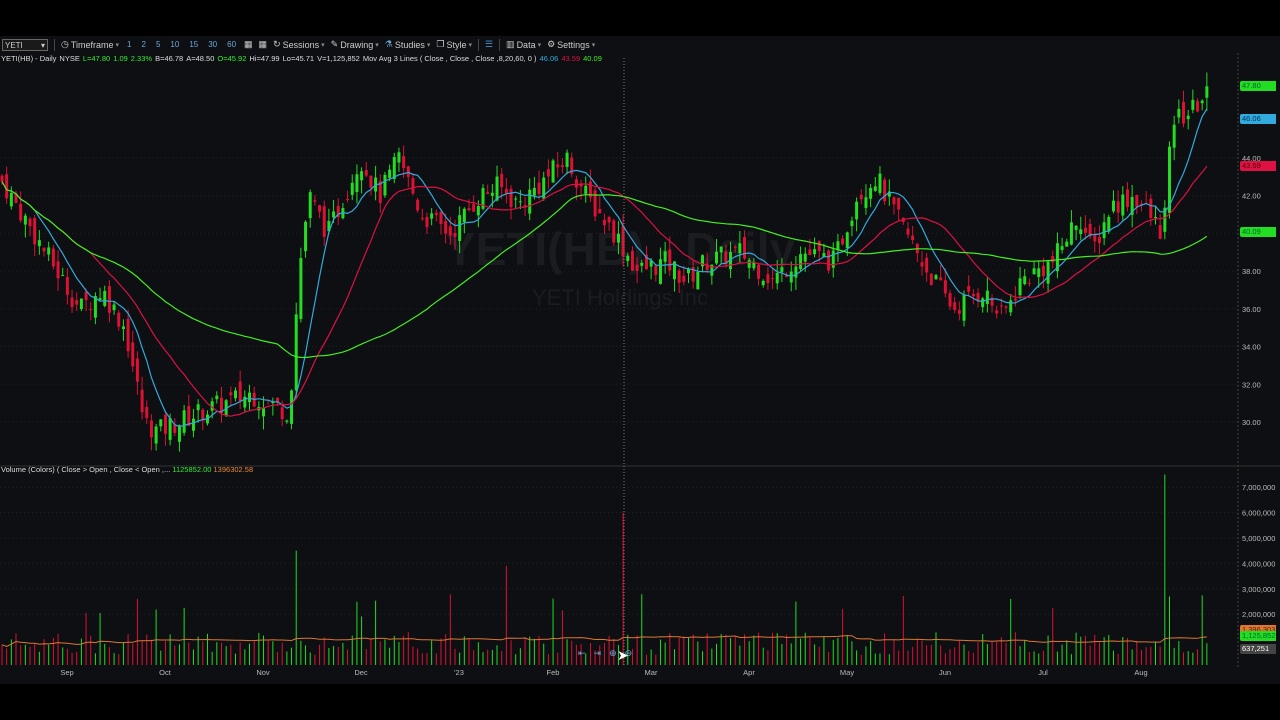 This screenshot has height=720, width=1280. I want to click on axis-value-tag: 637,251, so click(1258, 648).